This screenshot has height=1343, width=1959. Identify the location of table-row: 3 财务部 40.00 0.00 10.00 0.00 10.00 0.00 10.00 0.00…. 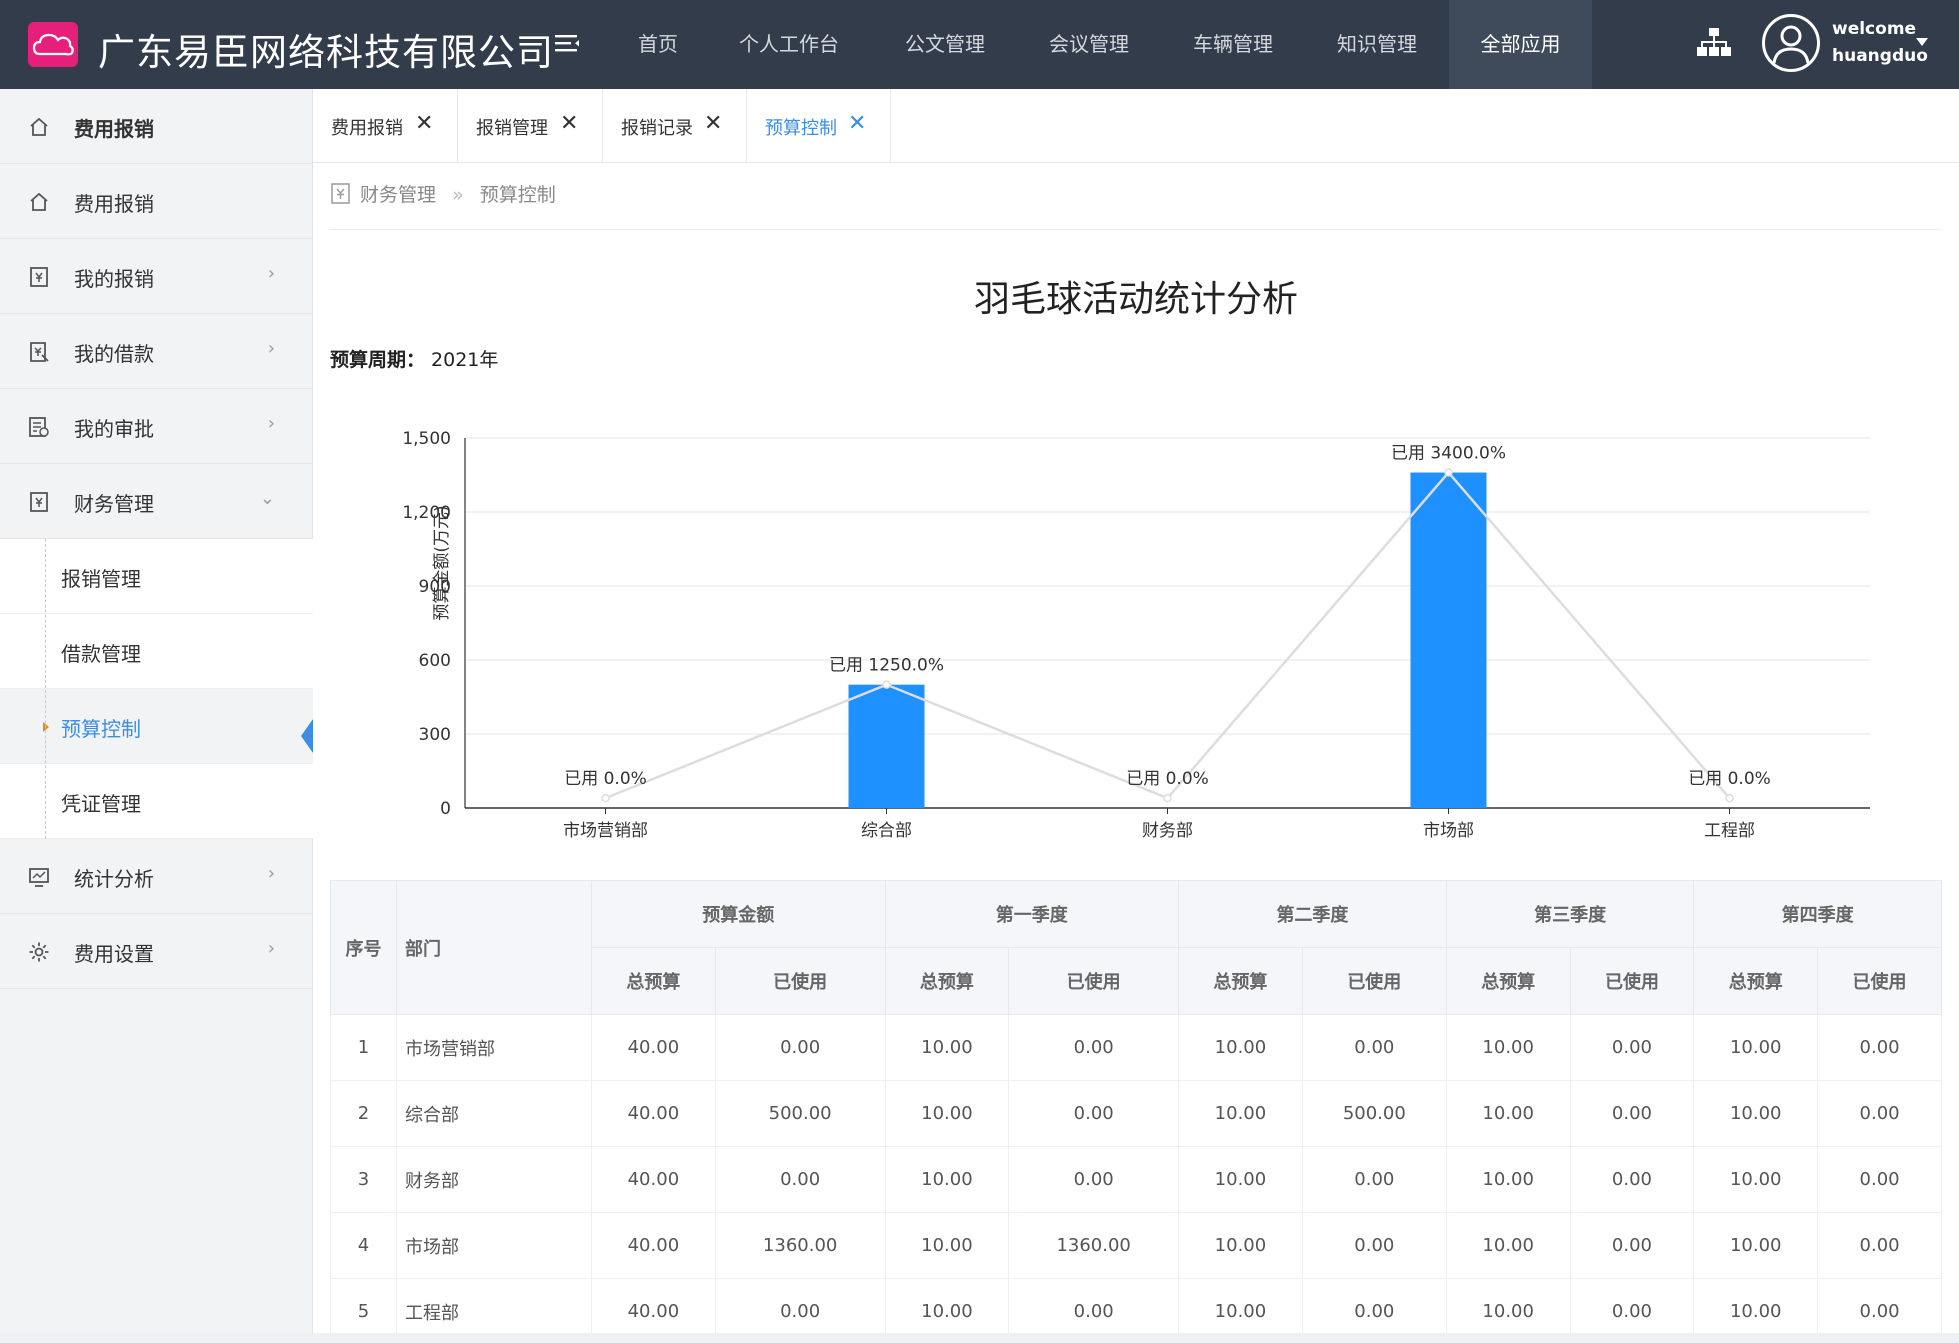
(1136, 1179).